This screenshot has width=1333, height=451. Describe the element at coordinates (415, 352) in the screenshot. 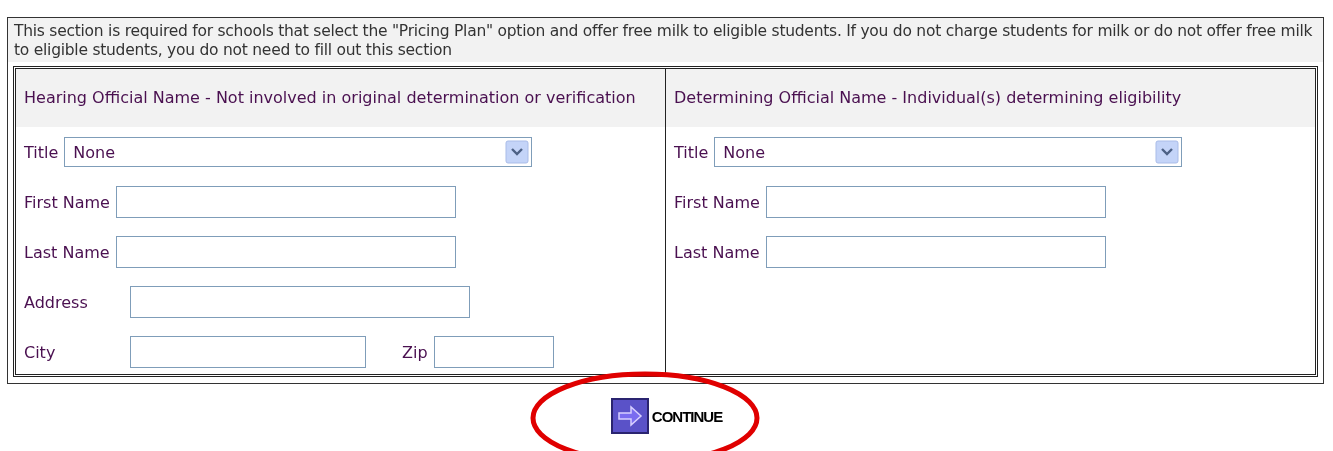

I see `field-label: Zip` at that location.